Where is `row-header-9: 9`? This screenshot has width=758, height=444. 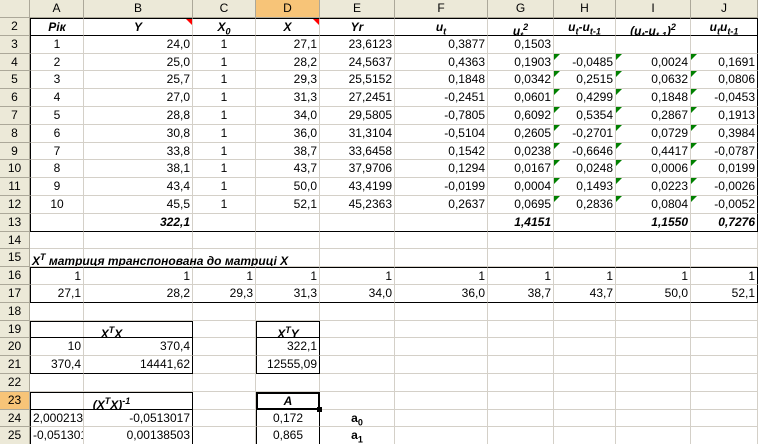 row-header-9: 9 is located at coordinates (15, 151).